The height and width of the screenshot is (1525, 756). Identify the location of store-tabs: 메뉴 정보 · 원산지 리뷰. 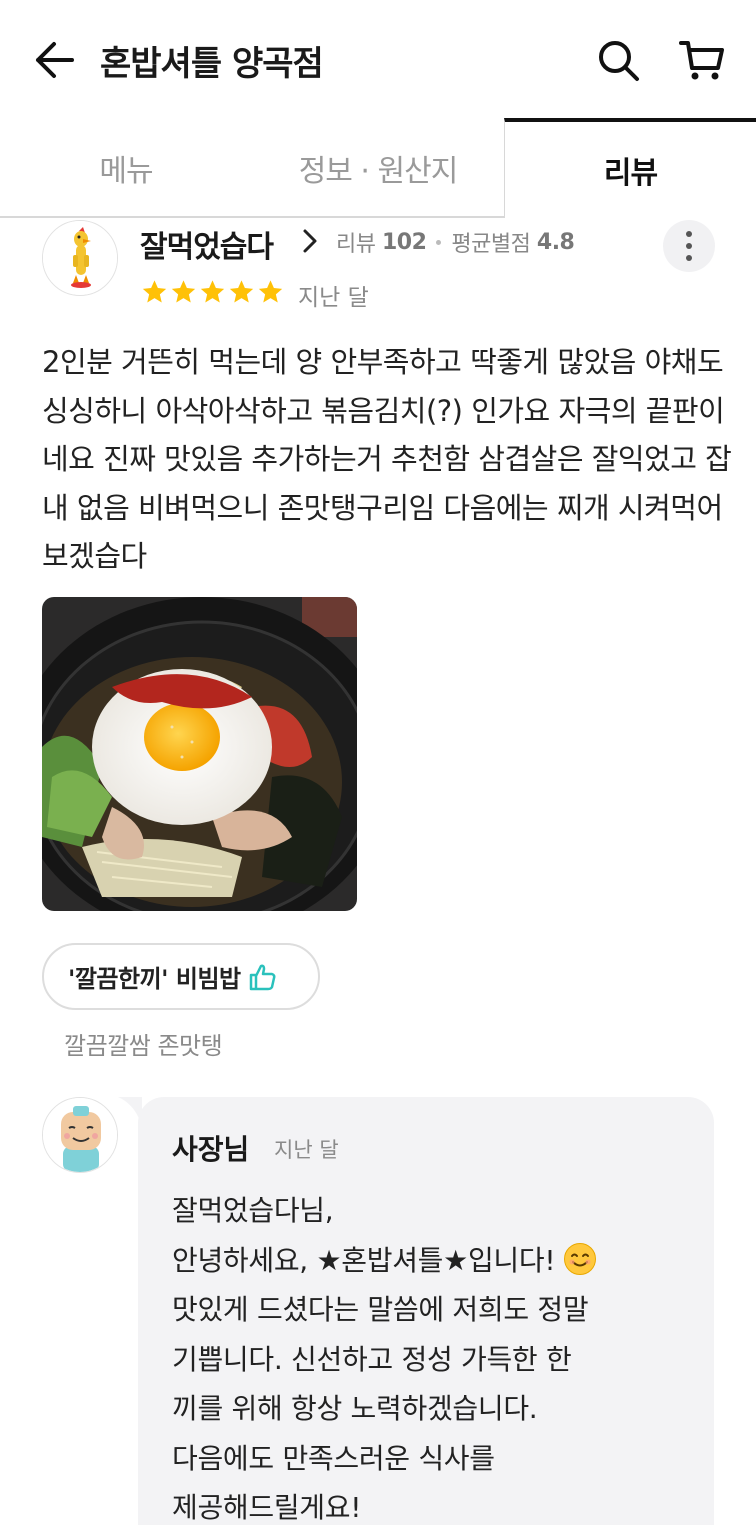
(378, 168).